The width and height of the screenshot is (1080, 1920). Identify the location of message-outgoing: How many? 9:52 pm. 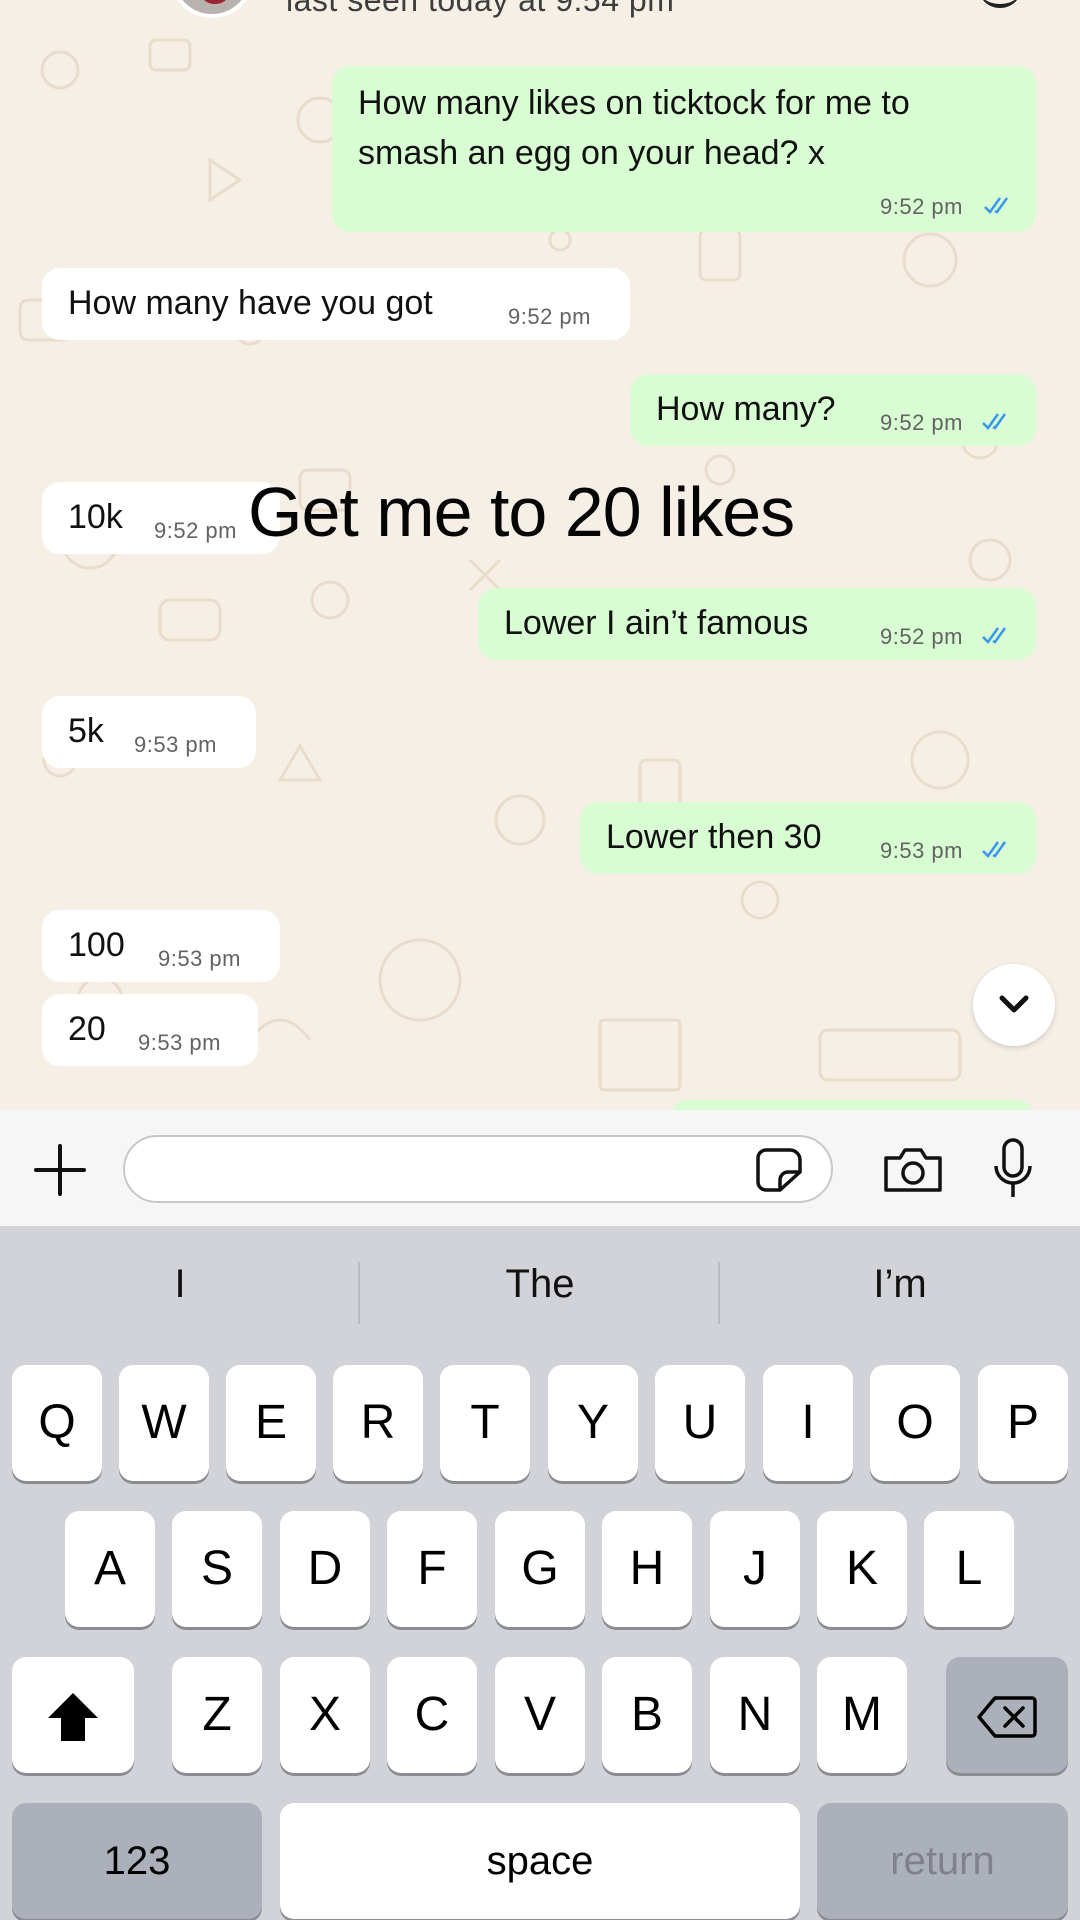
(833, 410).